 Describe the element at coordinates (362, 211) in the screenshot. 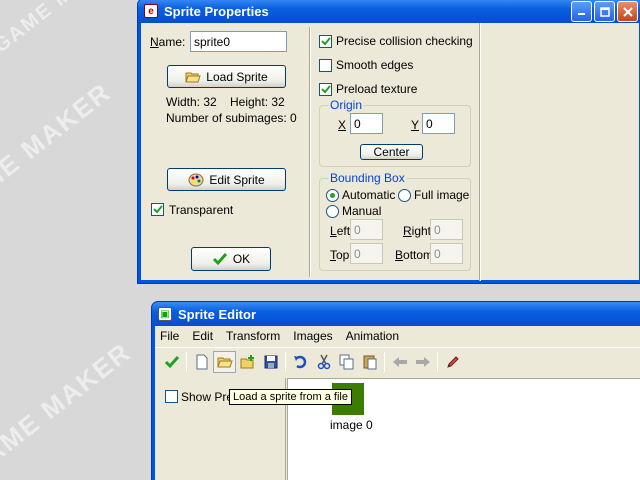

I see `manual-label: Manual` at that location.